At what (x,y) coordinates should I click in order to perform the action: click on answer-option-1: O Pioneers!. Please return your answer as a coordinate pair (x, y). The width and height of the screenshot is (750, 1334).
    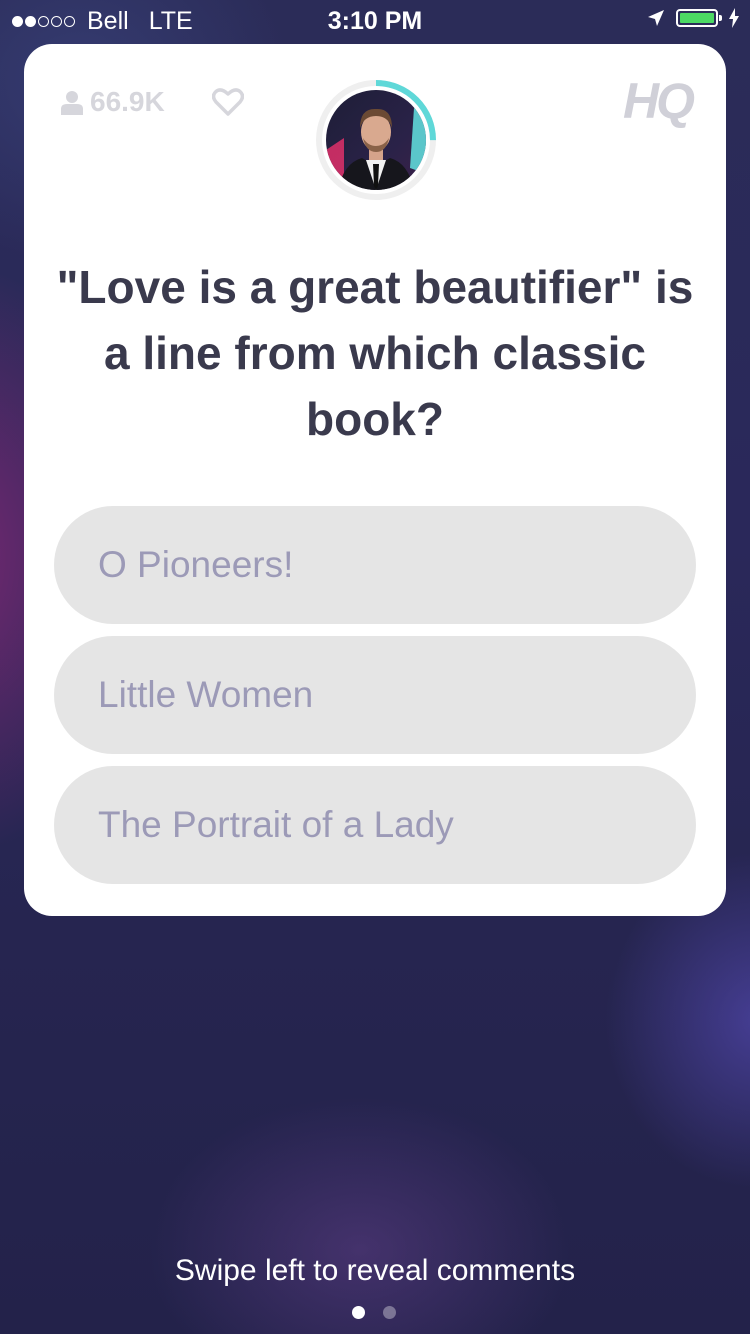
    Looking at the image, I should click on (375, 565).